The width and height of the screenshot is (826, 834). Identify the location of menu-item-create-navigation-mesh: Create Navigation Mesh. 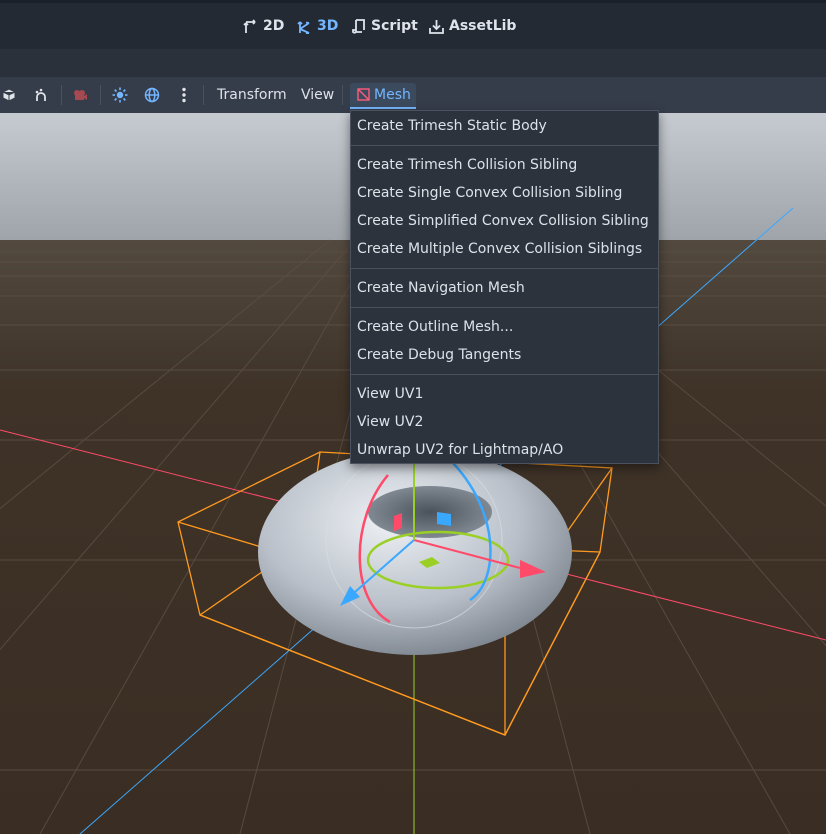
(441, 288).